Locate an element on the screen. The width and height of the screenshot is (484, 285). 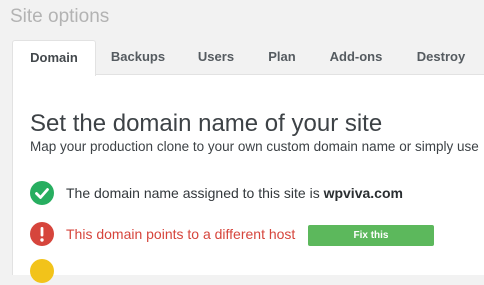
tab-backups: Backups is located at coordinates (138, 57).